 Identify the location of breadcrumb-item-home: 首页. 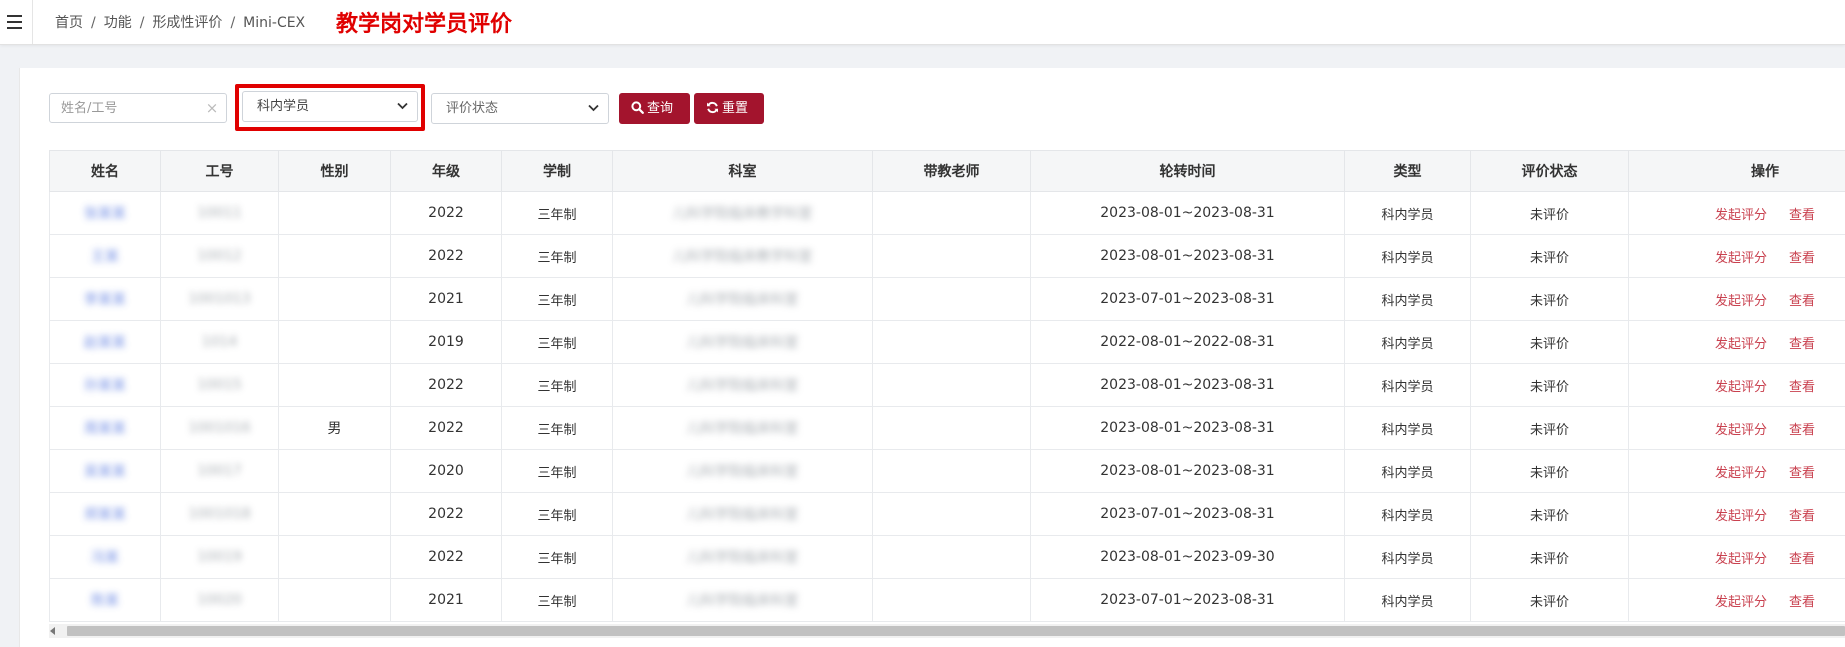
(69, 23).